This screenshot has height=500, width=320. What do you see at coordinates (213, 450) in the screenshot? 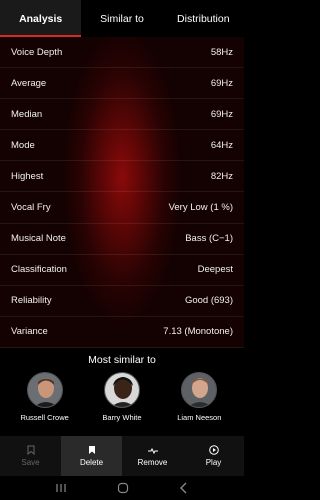
I see `play-icon` at bounding box center [213, 450].